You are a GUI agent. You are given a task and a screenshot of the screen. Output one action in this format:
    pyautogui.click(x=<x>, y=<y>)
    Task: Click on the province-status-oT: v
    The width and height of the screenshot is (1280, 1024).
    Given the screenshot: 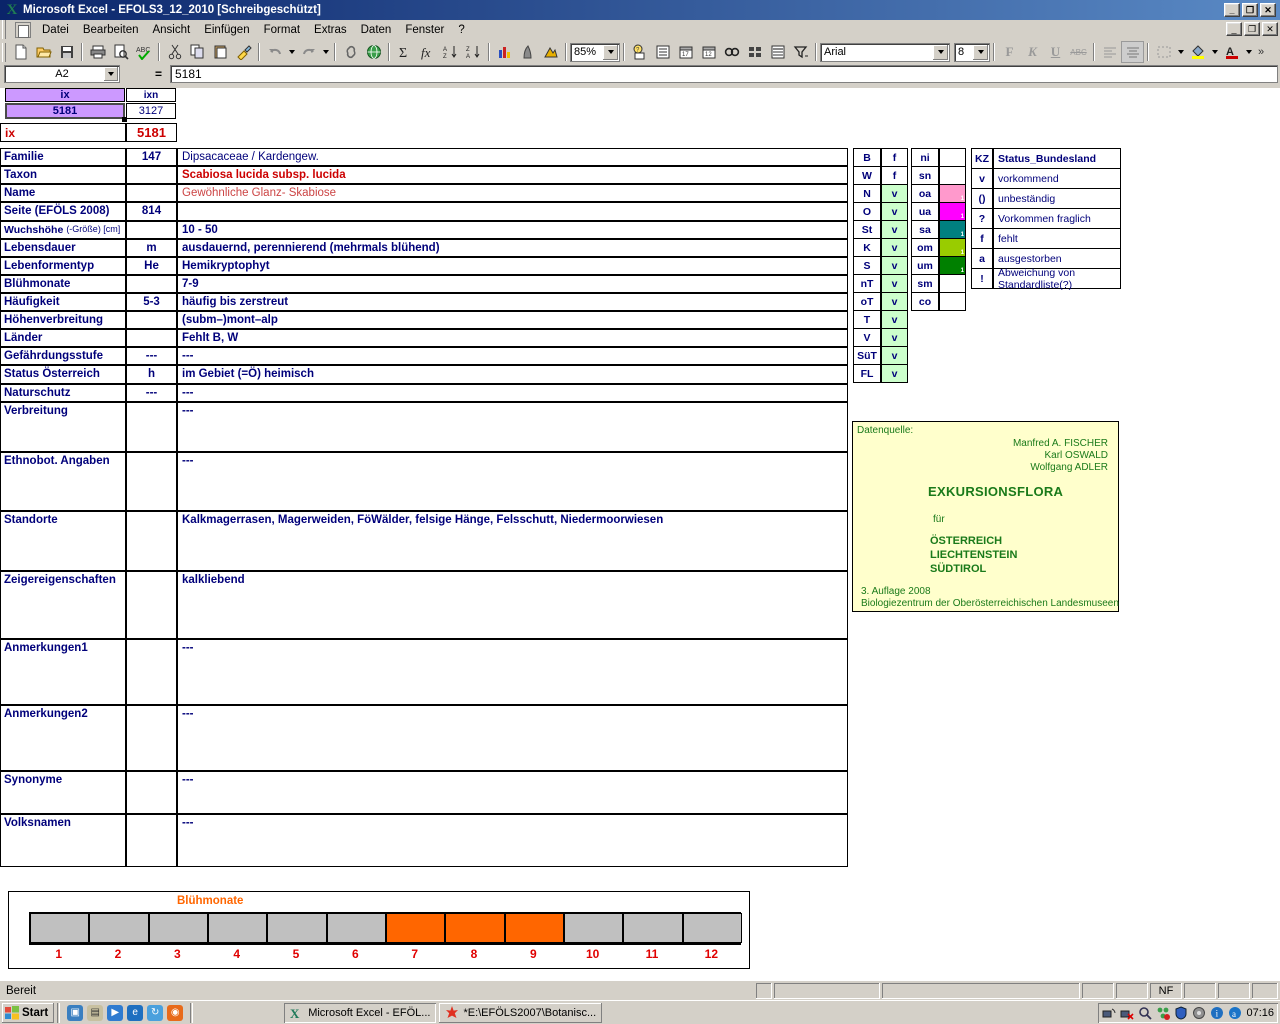 What is the action you would take?
    pyautogui.click(x=894, y=301)
    